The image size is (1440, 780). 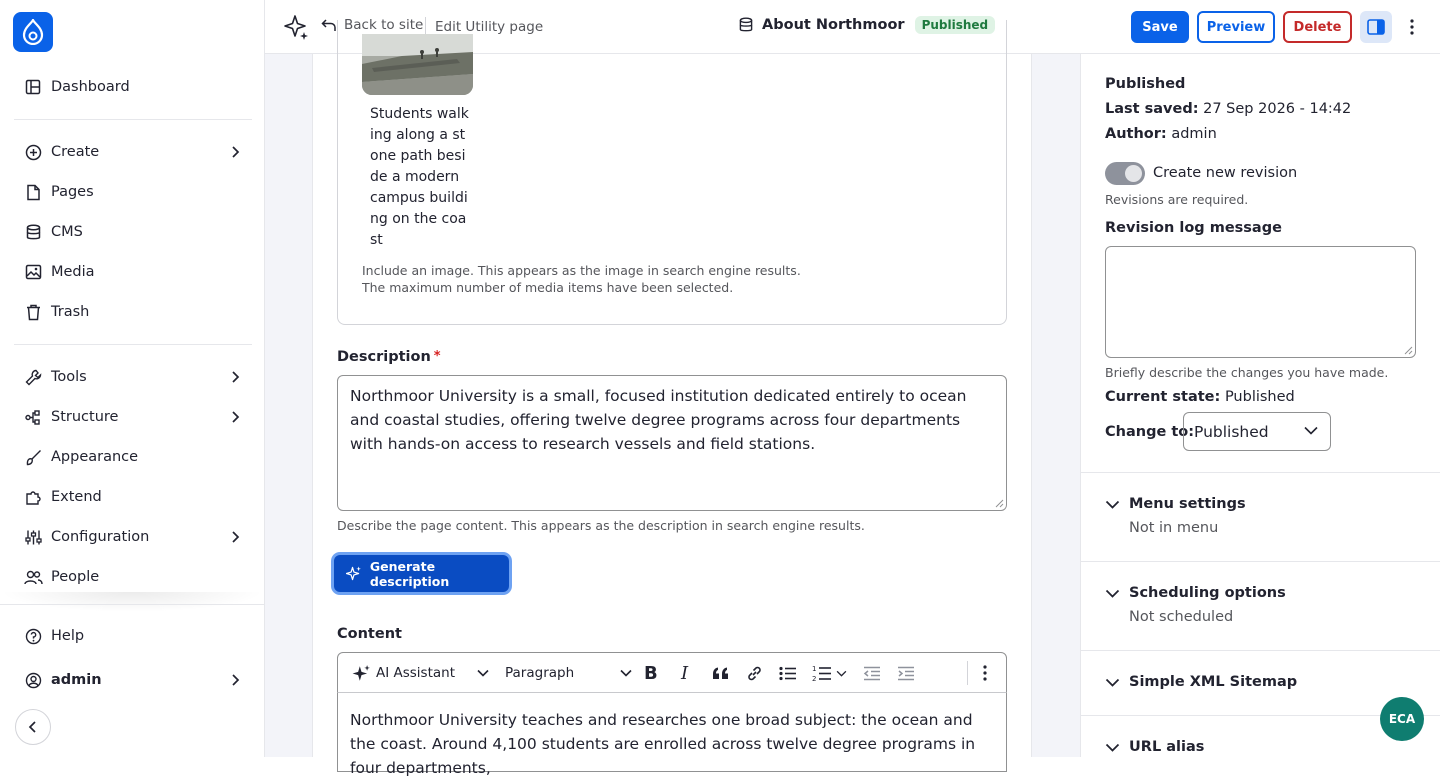 I want to click on back-arrow-icon, so click(x=328, y=24).